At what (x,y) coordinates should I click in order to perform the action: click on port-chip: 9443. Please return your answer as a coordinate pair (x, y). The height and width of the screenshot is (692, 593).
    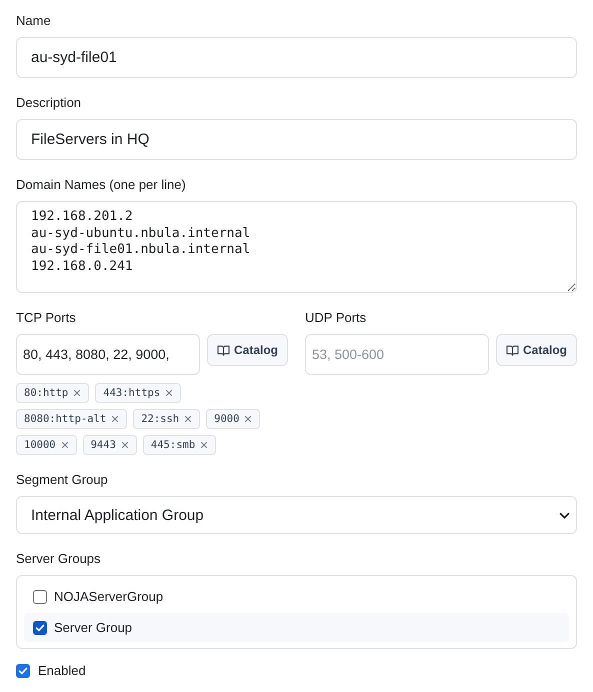
    Looking at the image, I should click on (109, 445).